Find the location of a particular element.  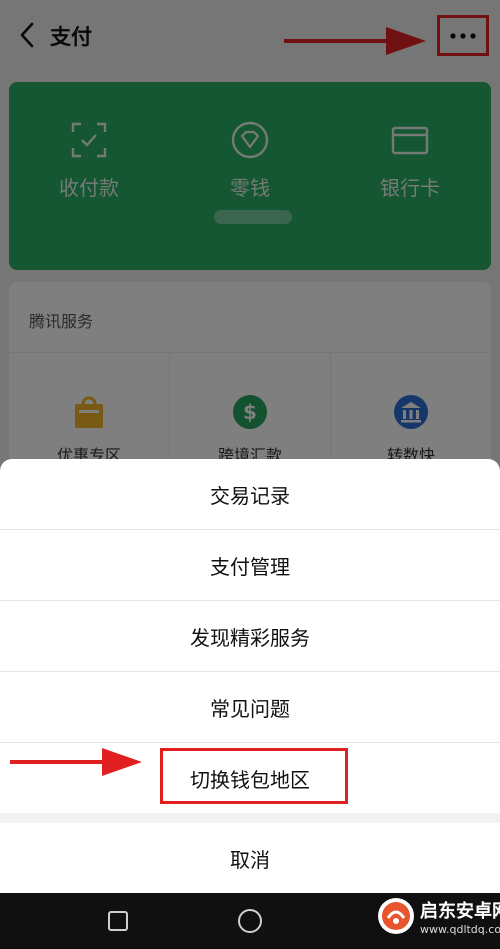

annotation-highlight-box is located at coordinates (254, 776).